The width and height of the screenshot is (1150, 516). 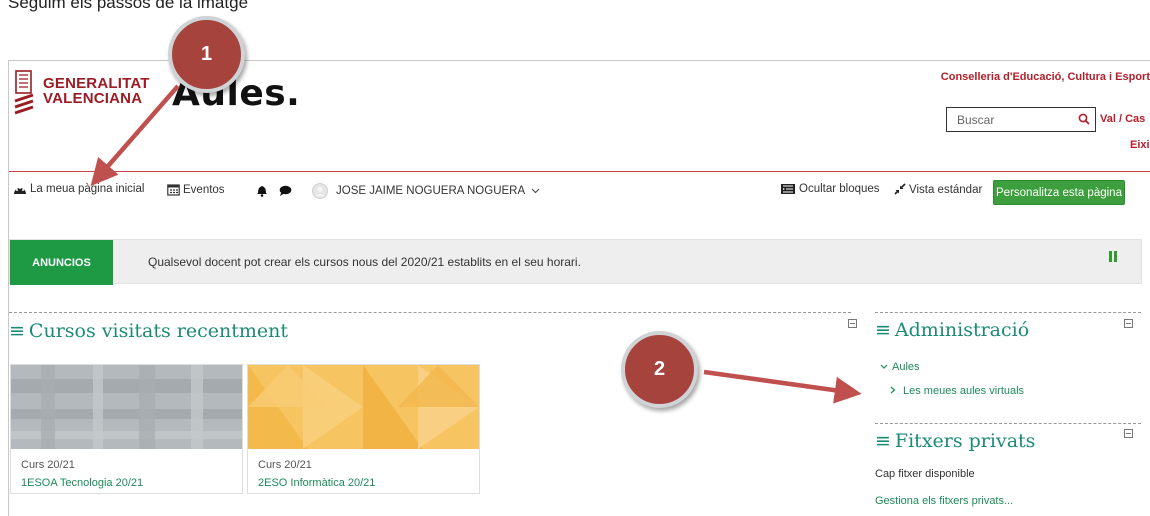 I want to click on standard-view-button: Vista estándar, so click(x=937, y=189).